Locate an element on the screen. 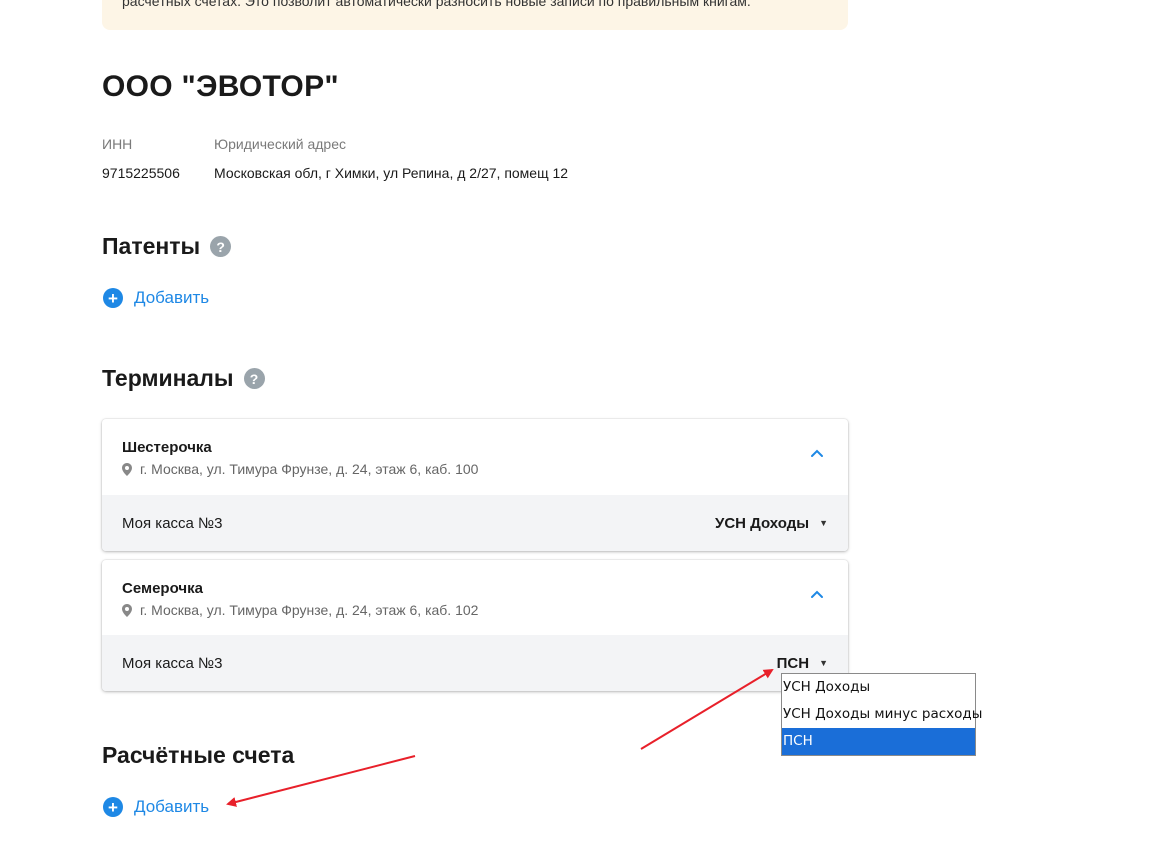 The height and width of the screenshot is (849, 1166). add-patent-button: + Добавить is located at coordinates (156, 298).